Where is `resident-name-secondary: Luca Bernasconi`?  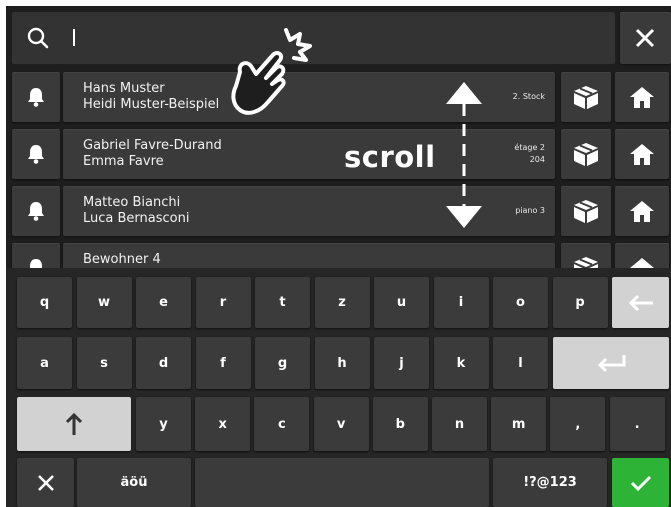 resident-name-secondary: Luca Bernasconi is located at coordinates (136, 218).